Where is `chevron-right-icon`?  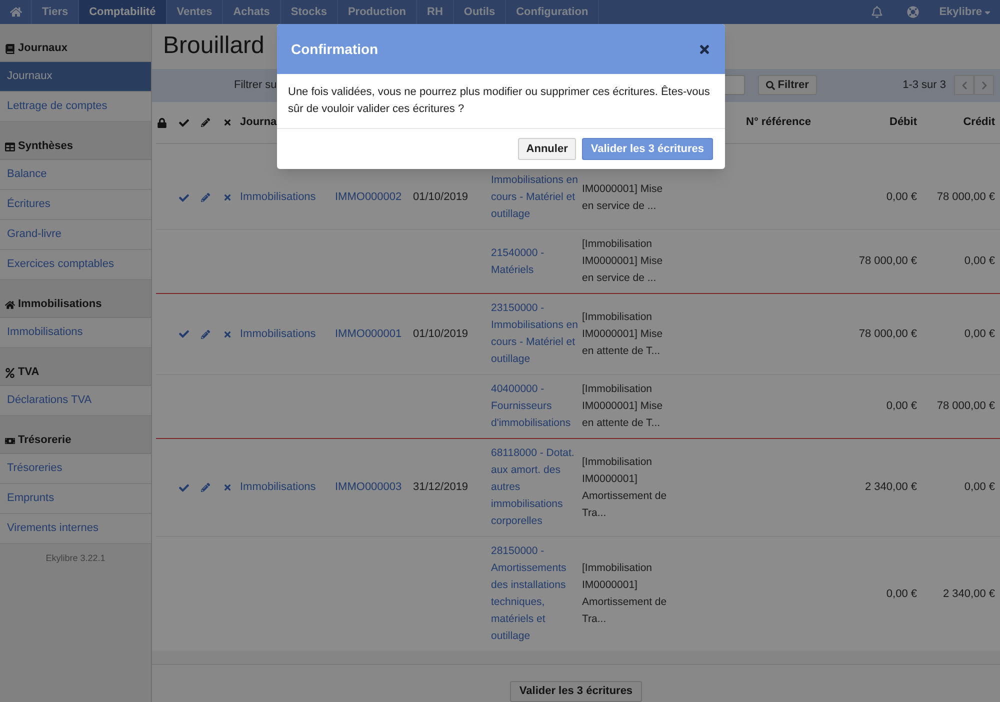 chevron-right-icon is located at coordinates (984, 85).